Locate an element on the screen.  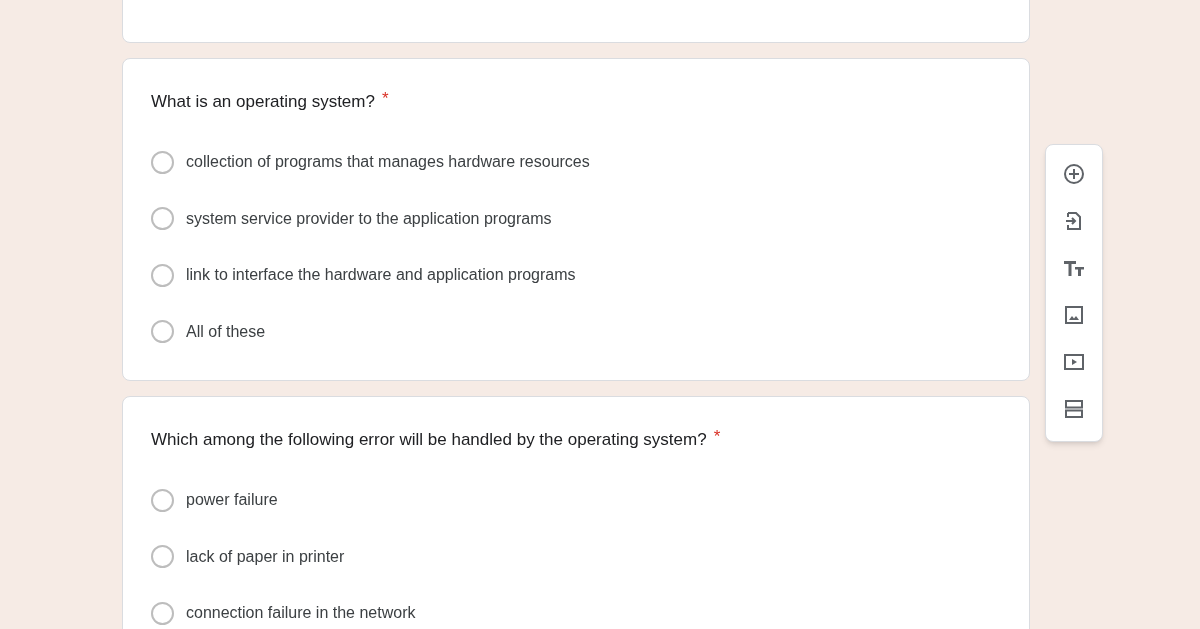
question-title: What is an operating system? is located at coordinates (263, 102).